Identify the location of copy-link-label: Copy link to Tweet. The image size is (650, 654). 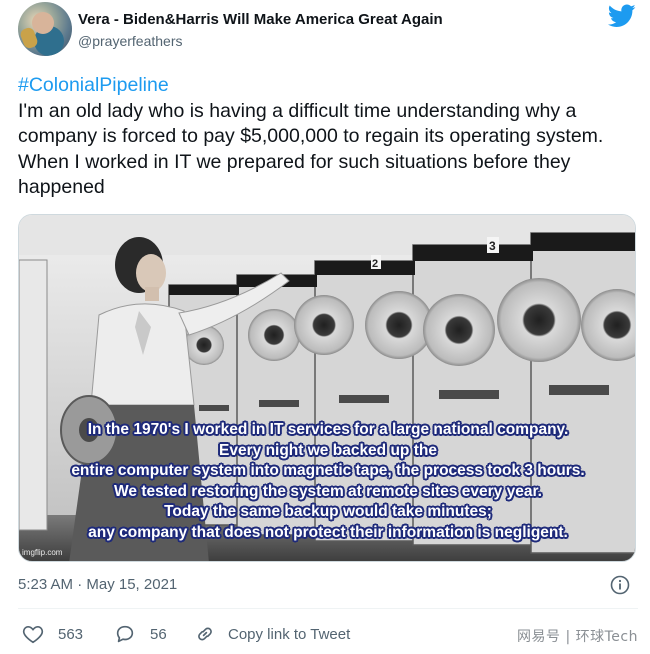
(289, 634).